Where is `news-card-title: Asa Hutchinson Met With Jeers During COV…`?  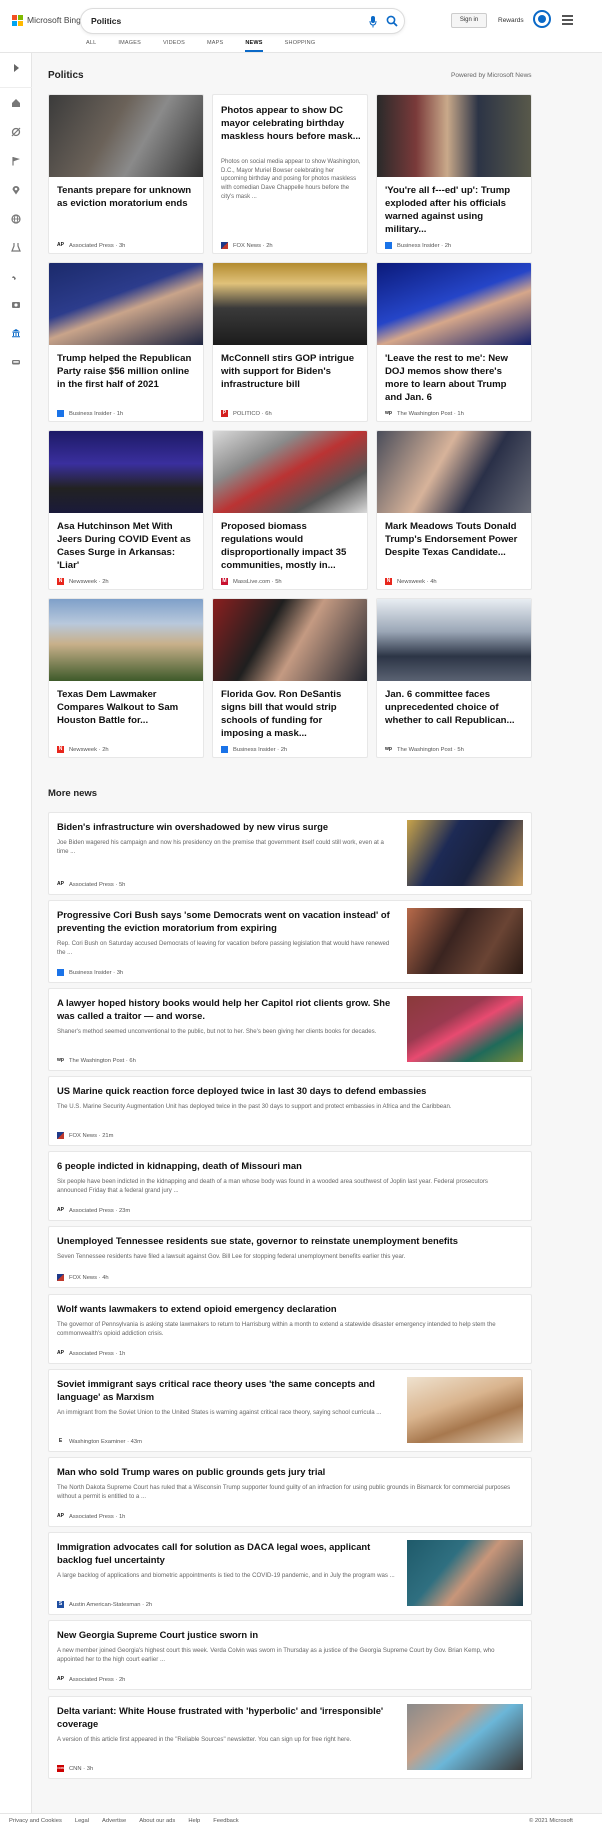 news-card-title: Asa Hutchinson Met With Jeers During COV… is located at coordinates (127, 547).